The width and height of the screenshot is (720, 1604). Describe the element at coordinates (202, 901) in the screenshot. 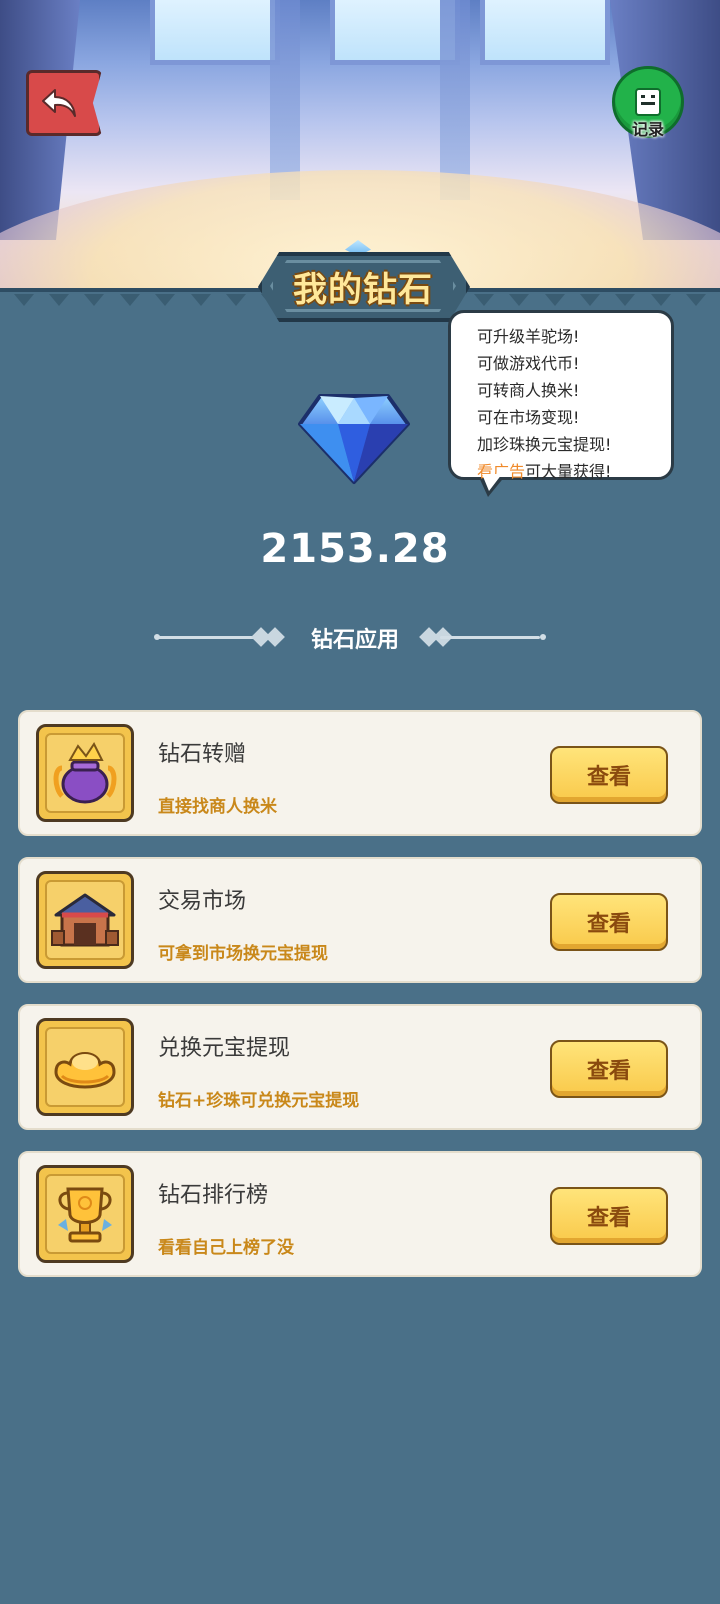

I see `app-title: 交易市场` at that location.